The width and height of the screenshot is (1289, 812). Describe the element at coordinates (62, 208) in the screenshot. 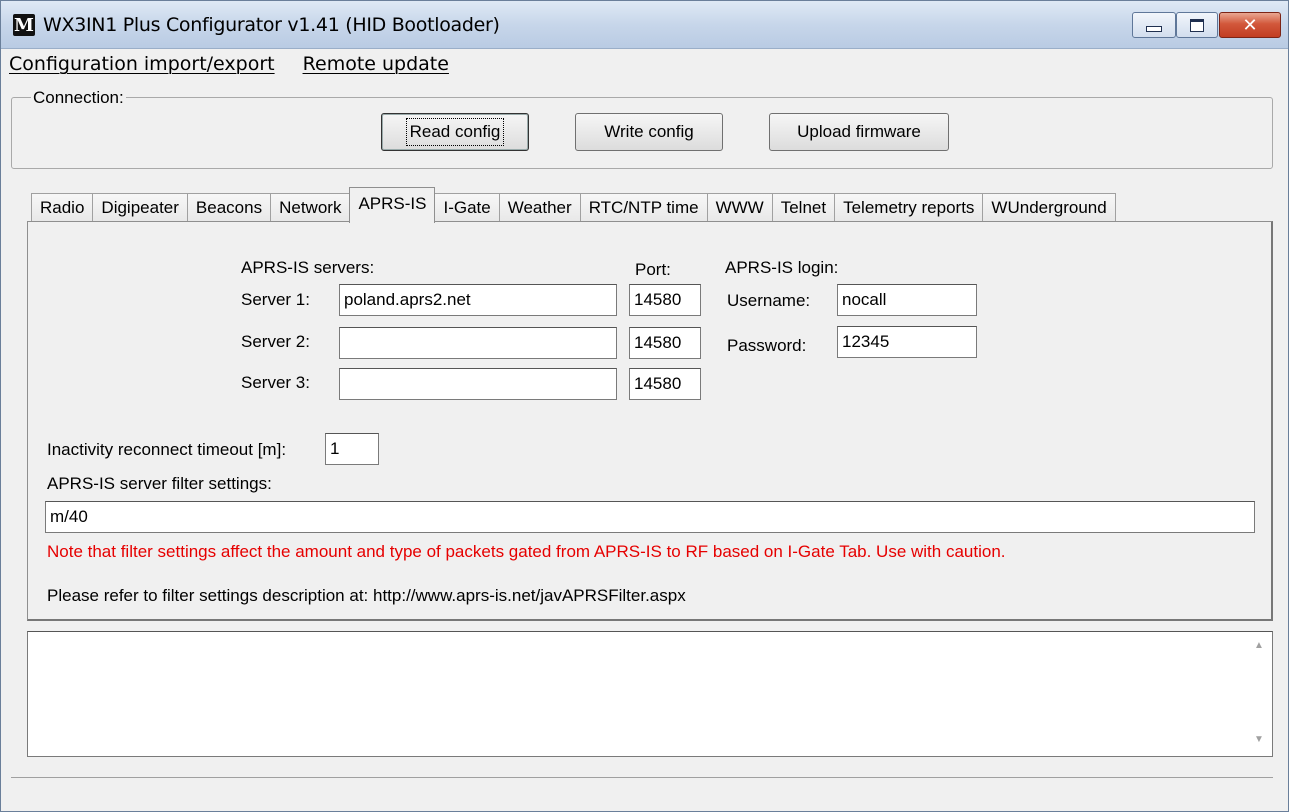

I see `tab-radio: Radio` at that location.